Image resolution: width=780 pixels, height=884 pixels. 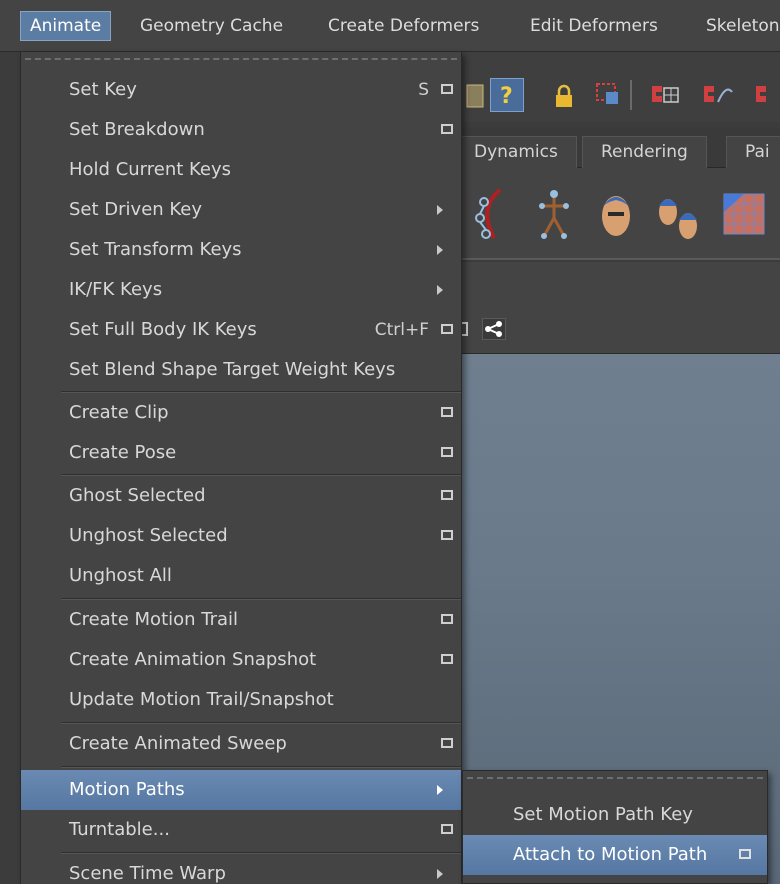 I want to click on menu-item-label: Unghost Selected, so click(x=148, y=535).